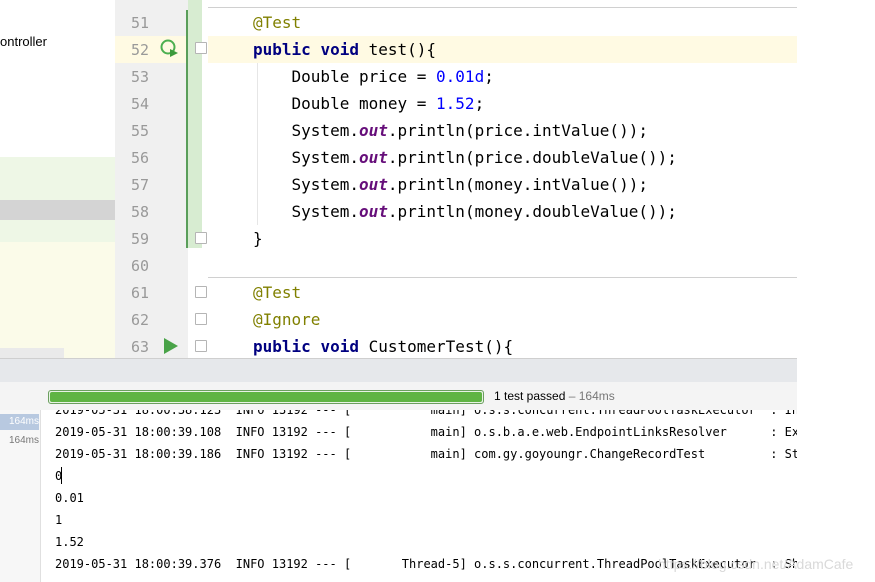 This screenshot has width=875, height=582. What do you see at coordinates (517, 184) in the screenshot?
I see `code-token: .println(money.intValue());` at bounding box center [517, 184].